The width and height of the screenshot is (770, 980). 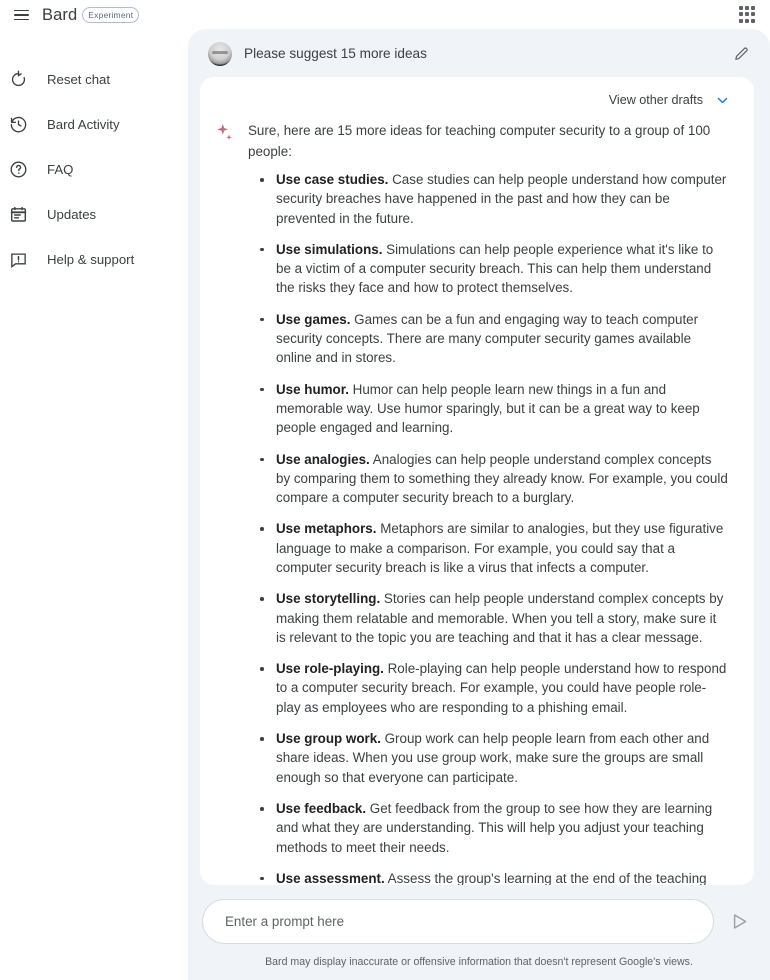 I want to click on hamburger-icon, so click(x=21, y=15).